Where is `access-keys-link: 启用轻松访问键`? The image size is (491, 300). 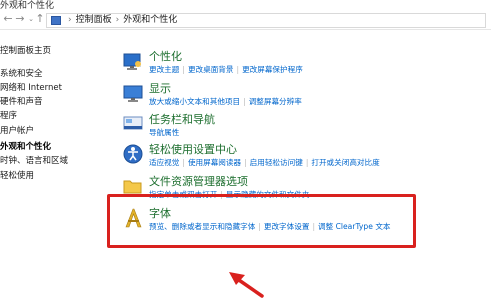 access-keys-link: 启用轻松访问键 is located at coordinates (276, 162).